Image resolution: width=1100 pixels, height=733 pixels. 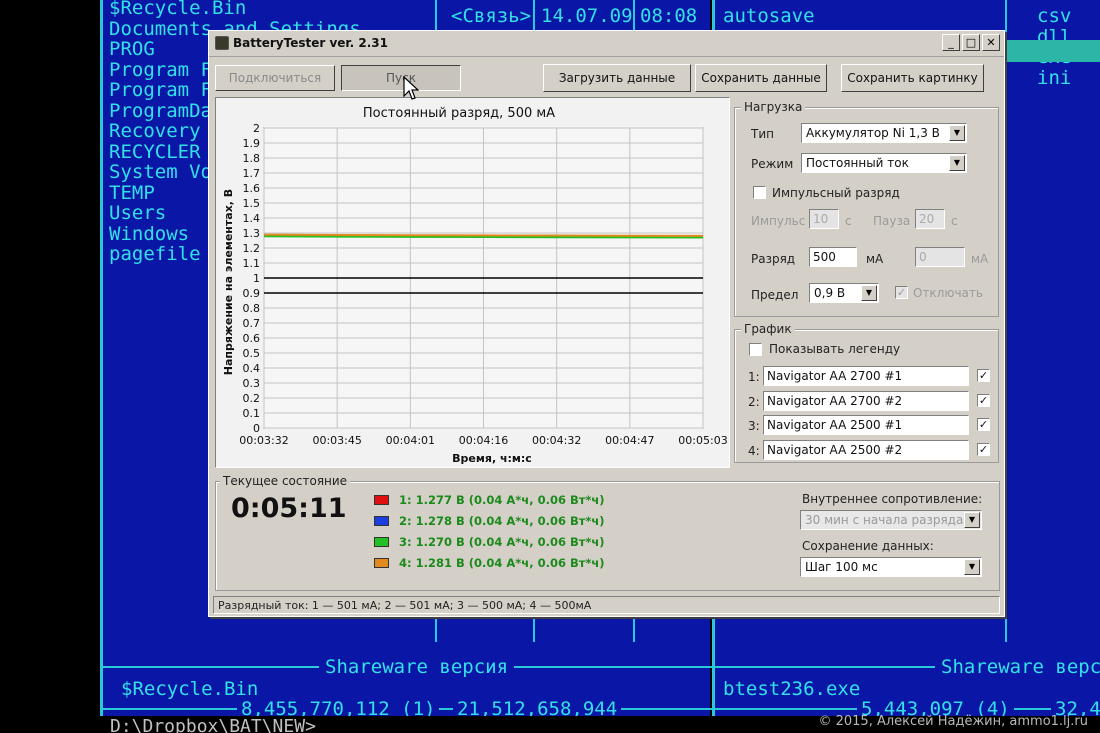 What do you see at coordinates (844, 293) in the screenshot?
I see `limit-select: 0,9 В ▼` at bounding box center [844, 293].